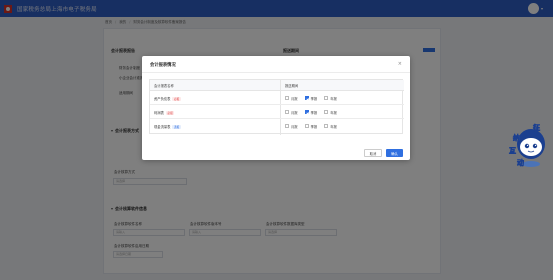  What do you see at coordinates (516, 137) in the screenshot?
I see `mascot-char-2: 纳` at bounding box center [516, 137].